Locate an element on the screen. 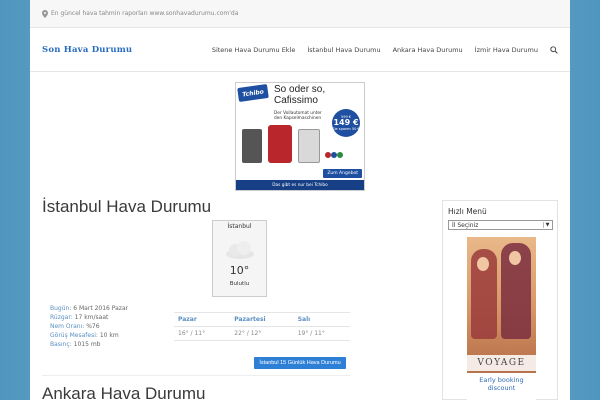 This screenshot has width=600, height=400. ad-side-cta: Early booking discount is located at coordinates (501, 386).